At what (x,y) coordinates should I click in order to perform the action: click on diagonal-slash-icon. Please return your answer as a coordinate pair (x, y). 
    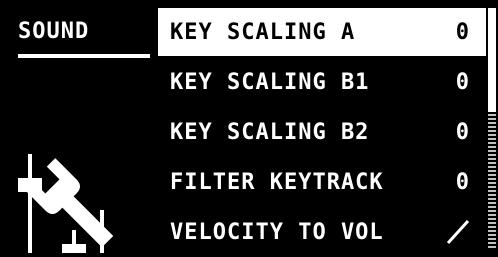
    Looking at the image, I should click on (458, 232).